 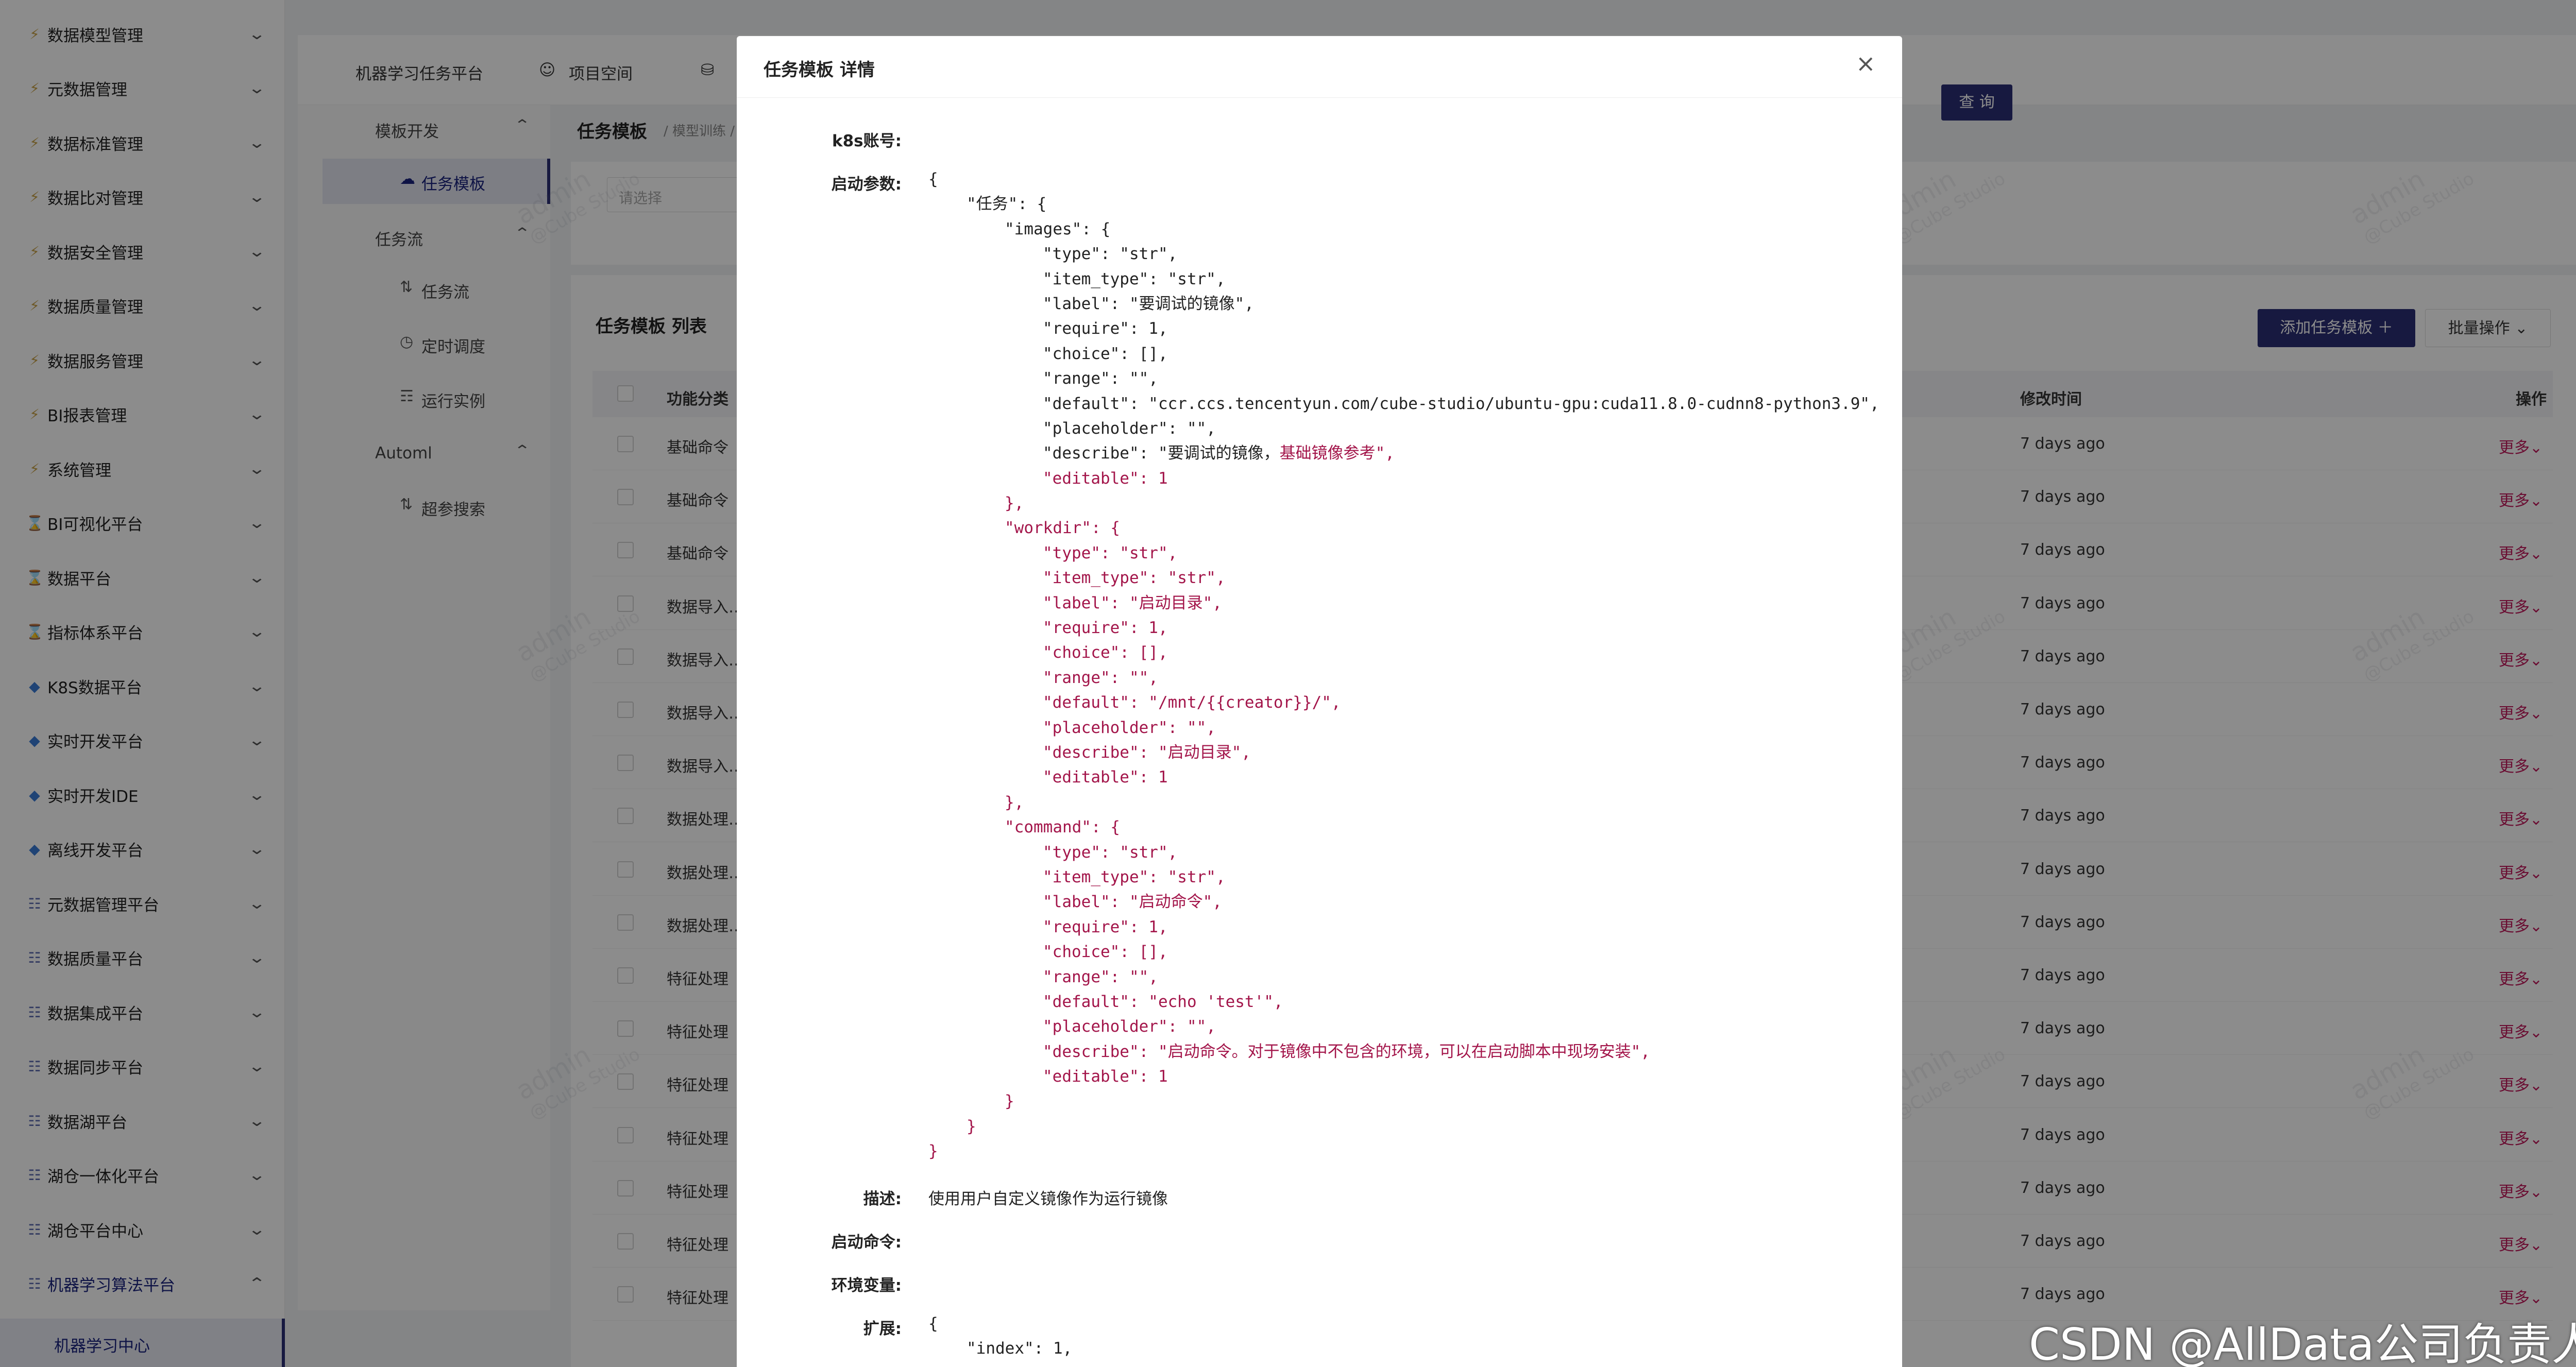 I want to click on json-line: "images": {, so click(x=1403, y=230).